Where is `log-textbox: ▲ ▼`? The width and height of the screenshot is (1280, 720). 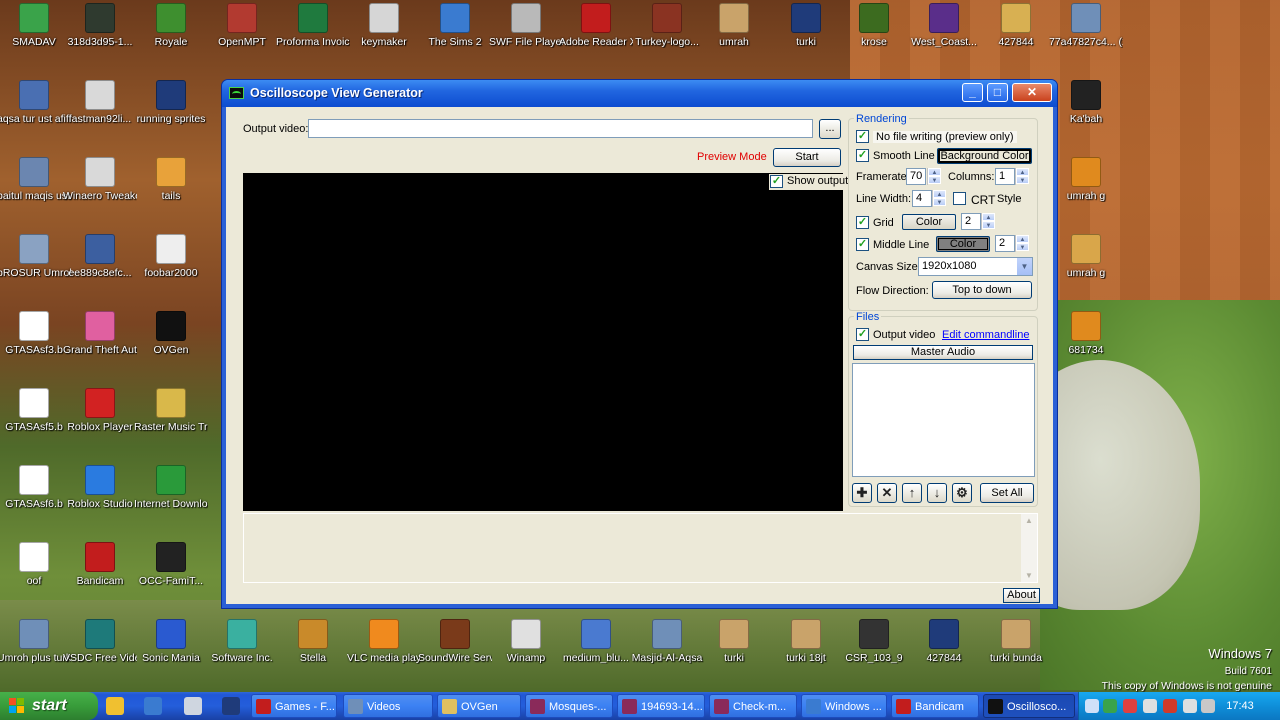
log-textbox: ▲ ▼ is located at coordinates (640, 548).